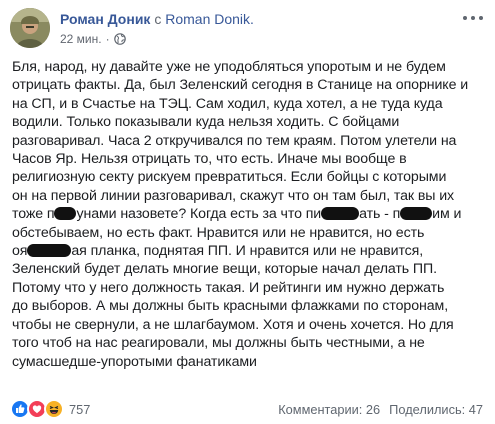 Image resolution: width=495 pixels, height=424 pixels. I want to click on engagement-counts: Комментарии: 26 Поделились: 47, so click(380, 409).